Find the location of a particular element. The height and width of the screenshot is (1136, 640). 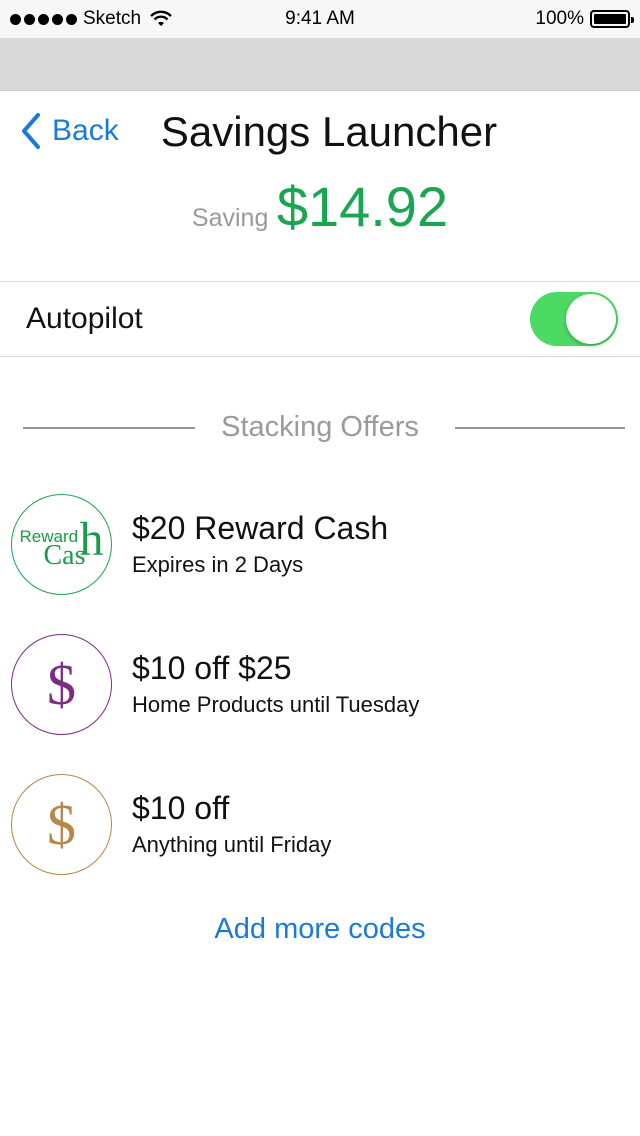

autopilot-toggle is located at coordinates (574, 319).